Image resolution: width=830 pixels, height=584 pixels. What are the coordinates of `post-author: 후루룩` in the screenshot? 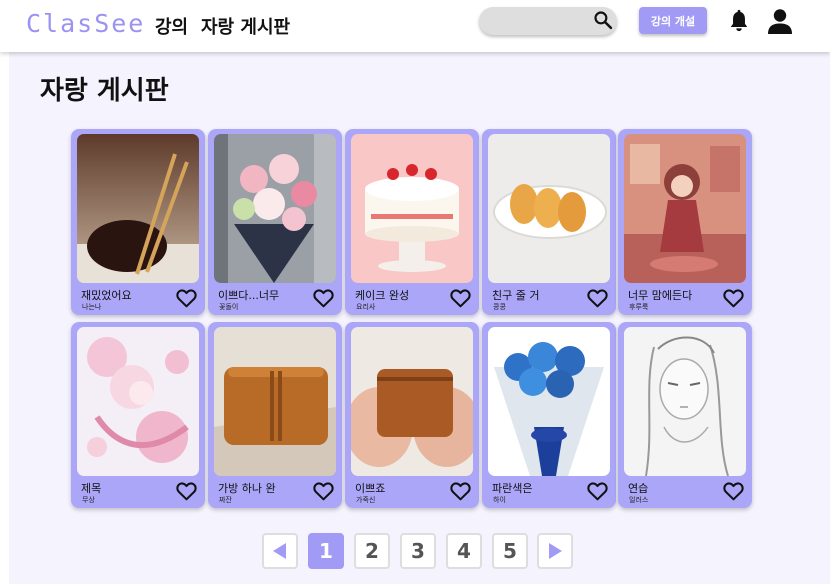 It's located at (639, 307).